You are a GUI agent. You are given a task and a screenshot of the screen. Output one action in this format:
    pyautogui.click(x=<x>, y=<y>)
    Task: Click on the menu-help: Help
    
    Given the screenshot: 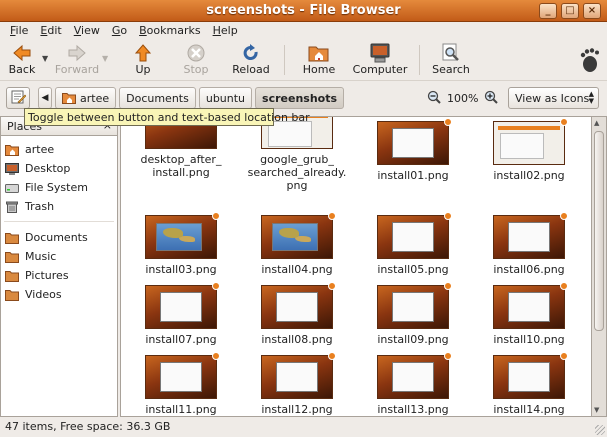 What is the action you would take?
    pyautogui.click(x=225, y=31)
    